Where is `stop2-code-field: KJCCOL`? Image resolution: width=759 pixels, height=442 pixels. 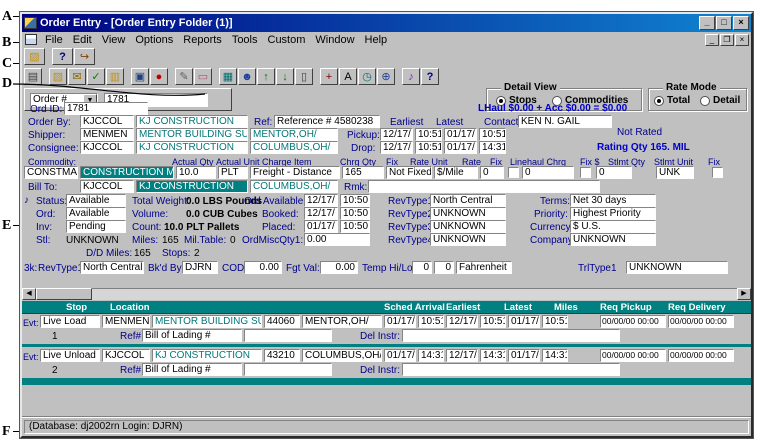
stop2-code-field: KJCCOL is located at coordinates (126, 355).